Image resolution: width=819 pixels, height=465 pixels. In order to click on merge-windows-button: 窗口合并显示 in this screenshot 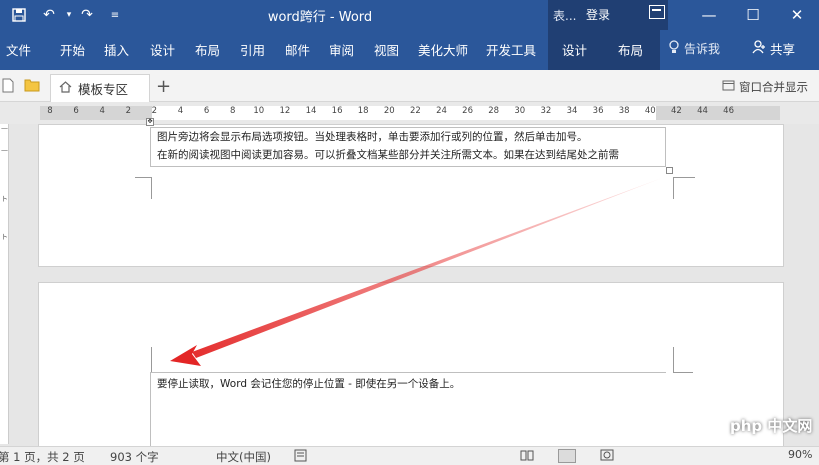, I will do `click(765, 87)`.